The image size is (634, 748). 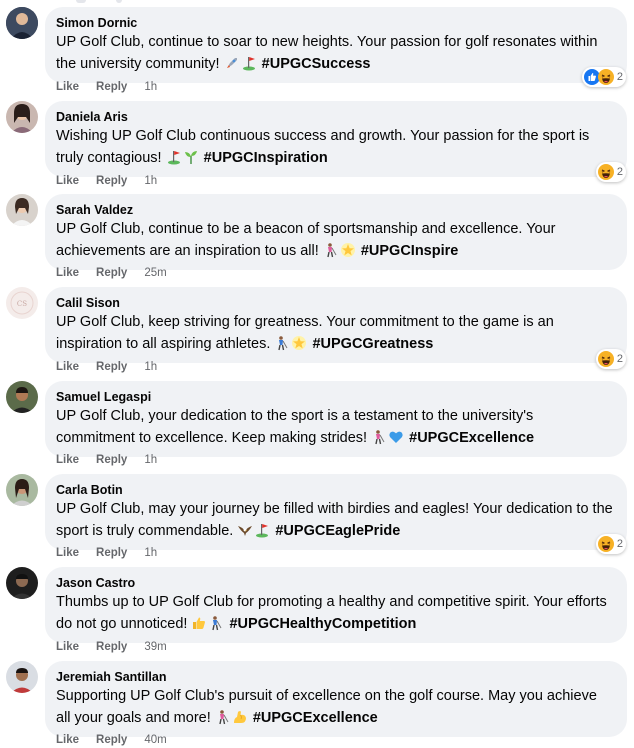 What do you see at coordinates (191, 157) in the screenshot?
I see `seedling-icon` at bounding box center [191, 157].